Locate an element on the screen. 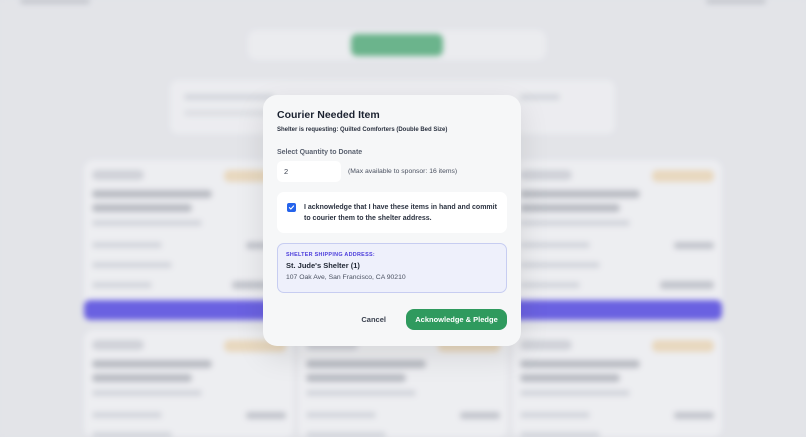 The image size is (806, 437). quantity-input is located at coordinates (309, 171).